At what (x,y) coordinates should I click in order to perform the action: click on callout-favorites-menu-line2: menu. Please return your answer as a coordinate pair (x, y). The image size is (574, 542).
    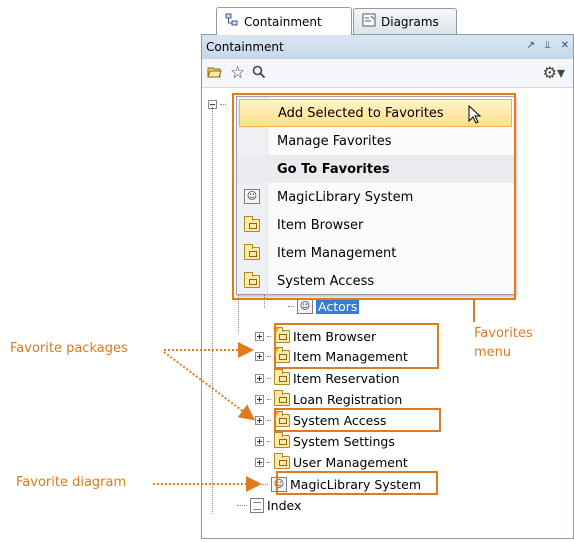
    Looking at the image, I should click on (493, 352).